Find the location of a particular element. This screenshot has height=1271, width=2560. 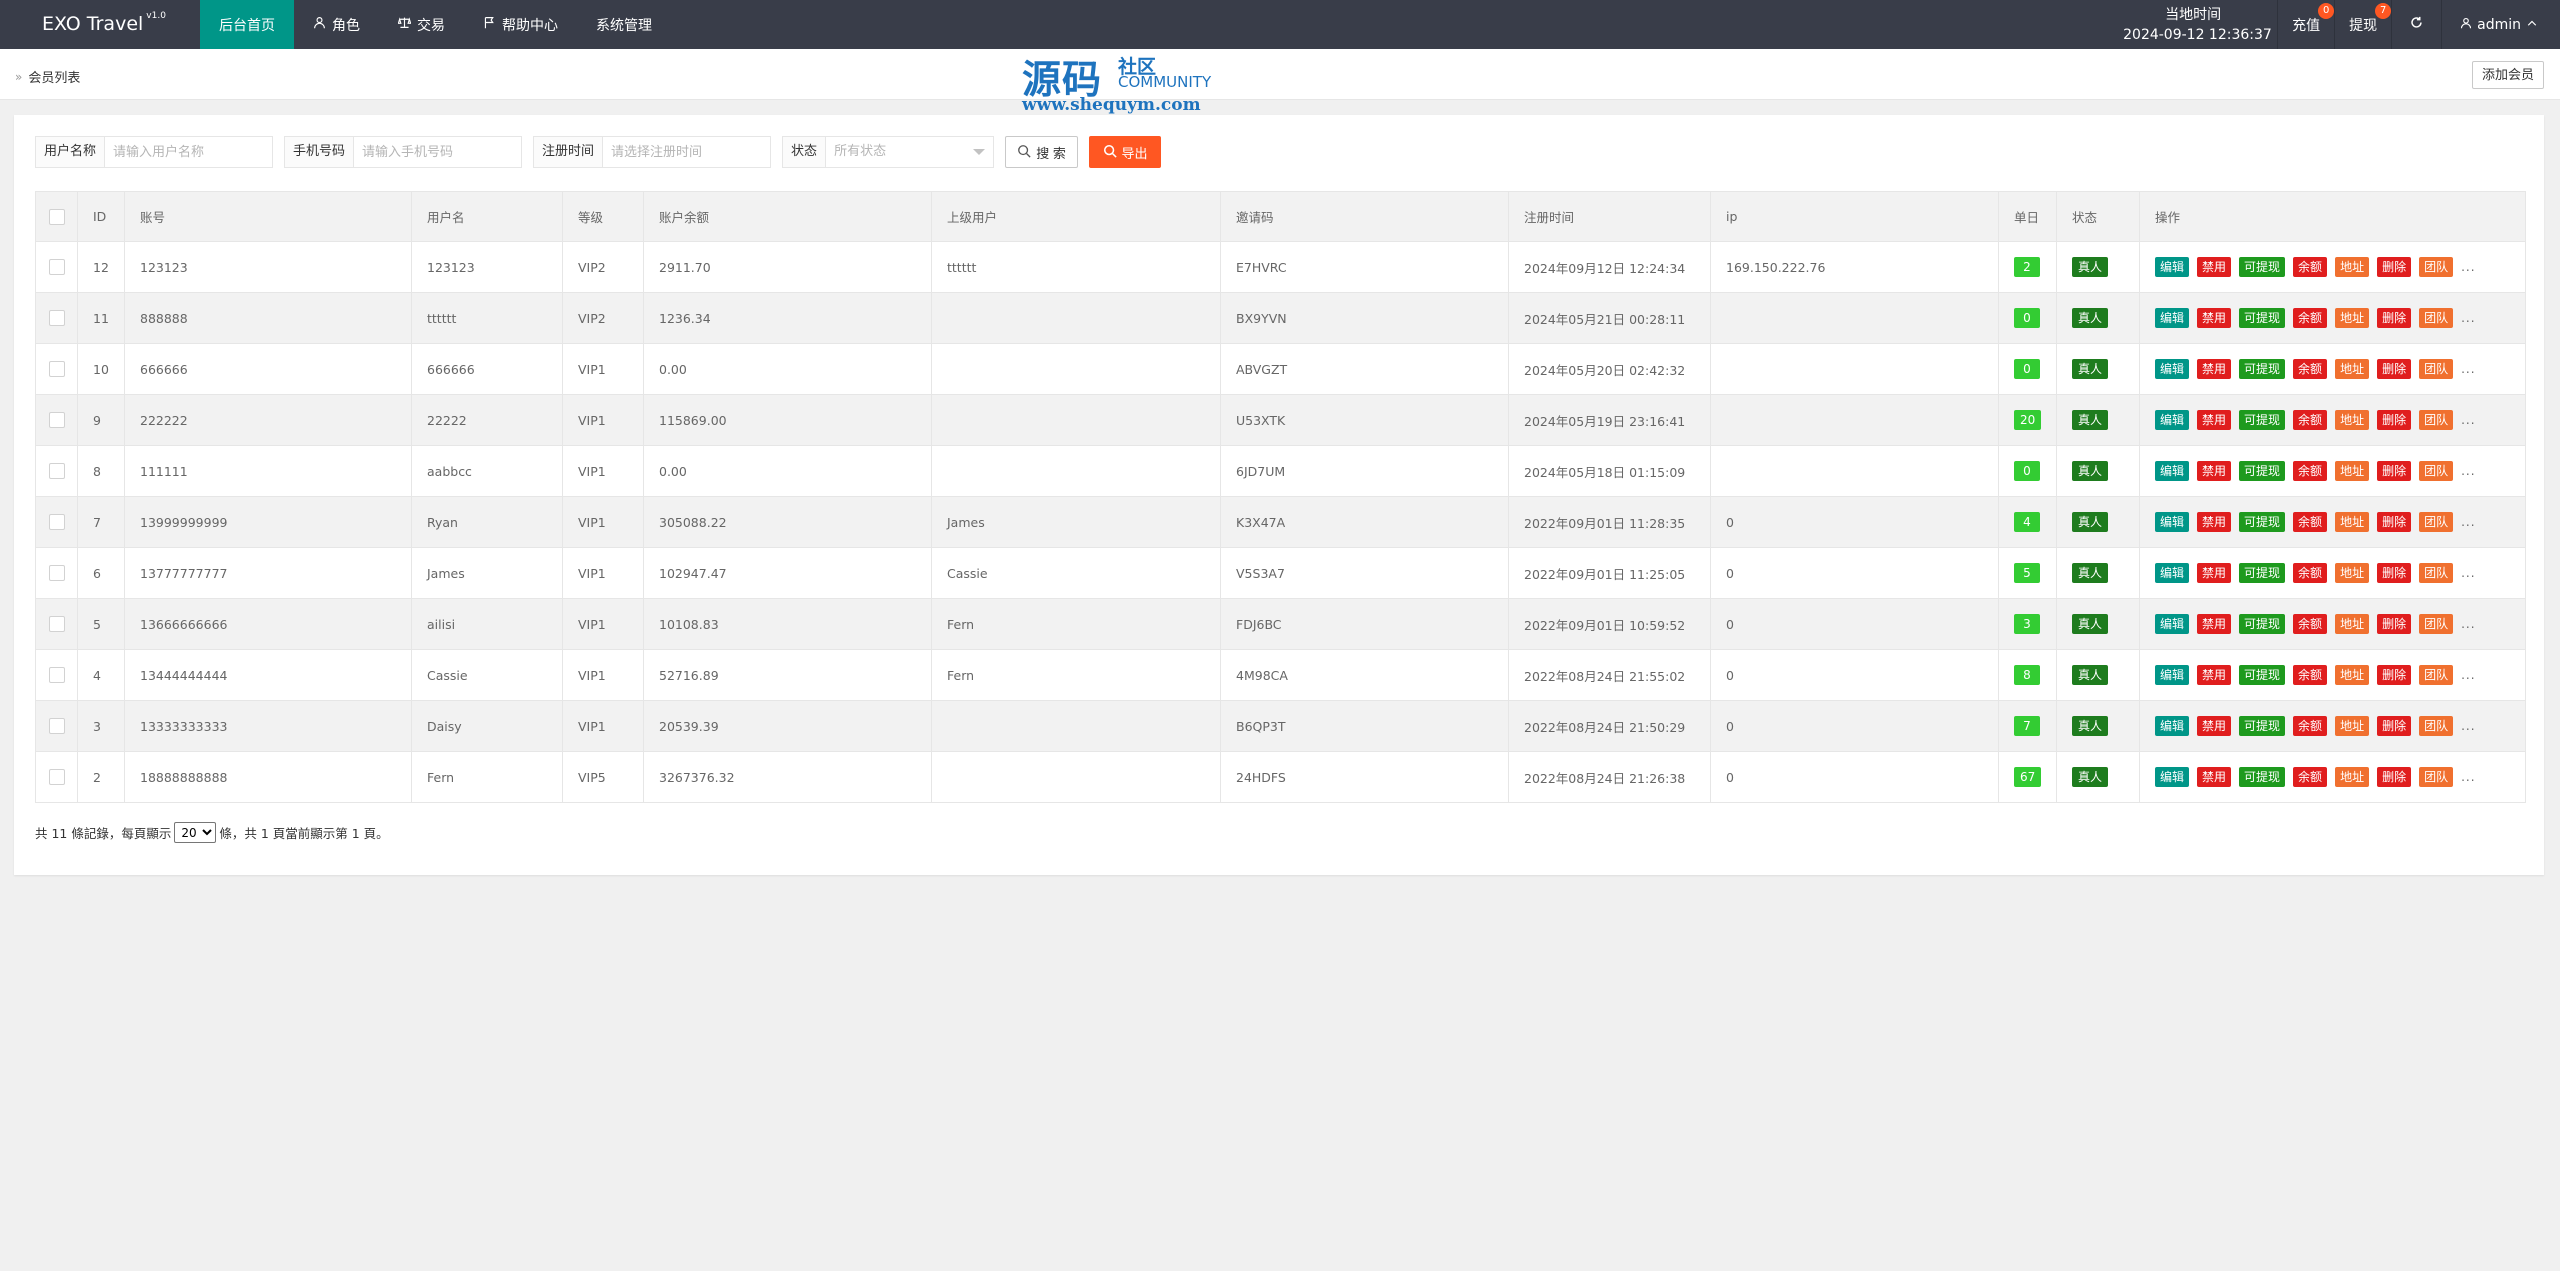

regtime-input is located at coordinates (687, 152).